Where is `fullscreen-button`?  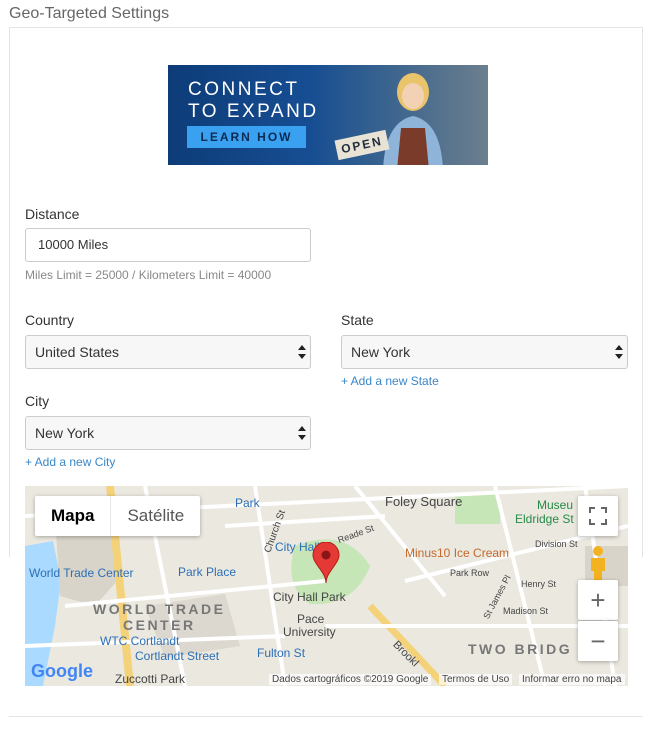 fullscreen-button is located at coordinates (598, 516).